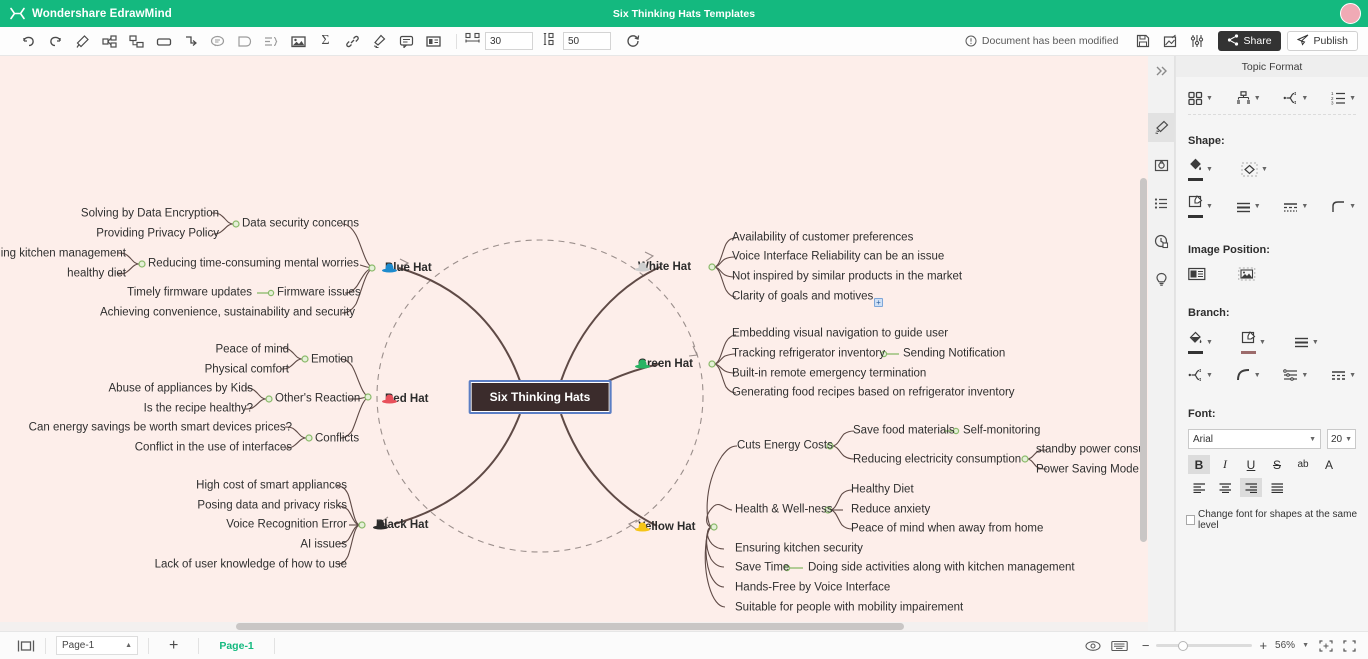 The image size is (1368, 659). I want to click on redo-icon, so click(55, 41).